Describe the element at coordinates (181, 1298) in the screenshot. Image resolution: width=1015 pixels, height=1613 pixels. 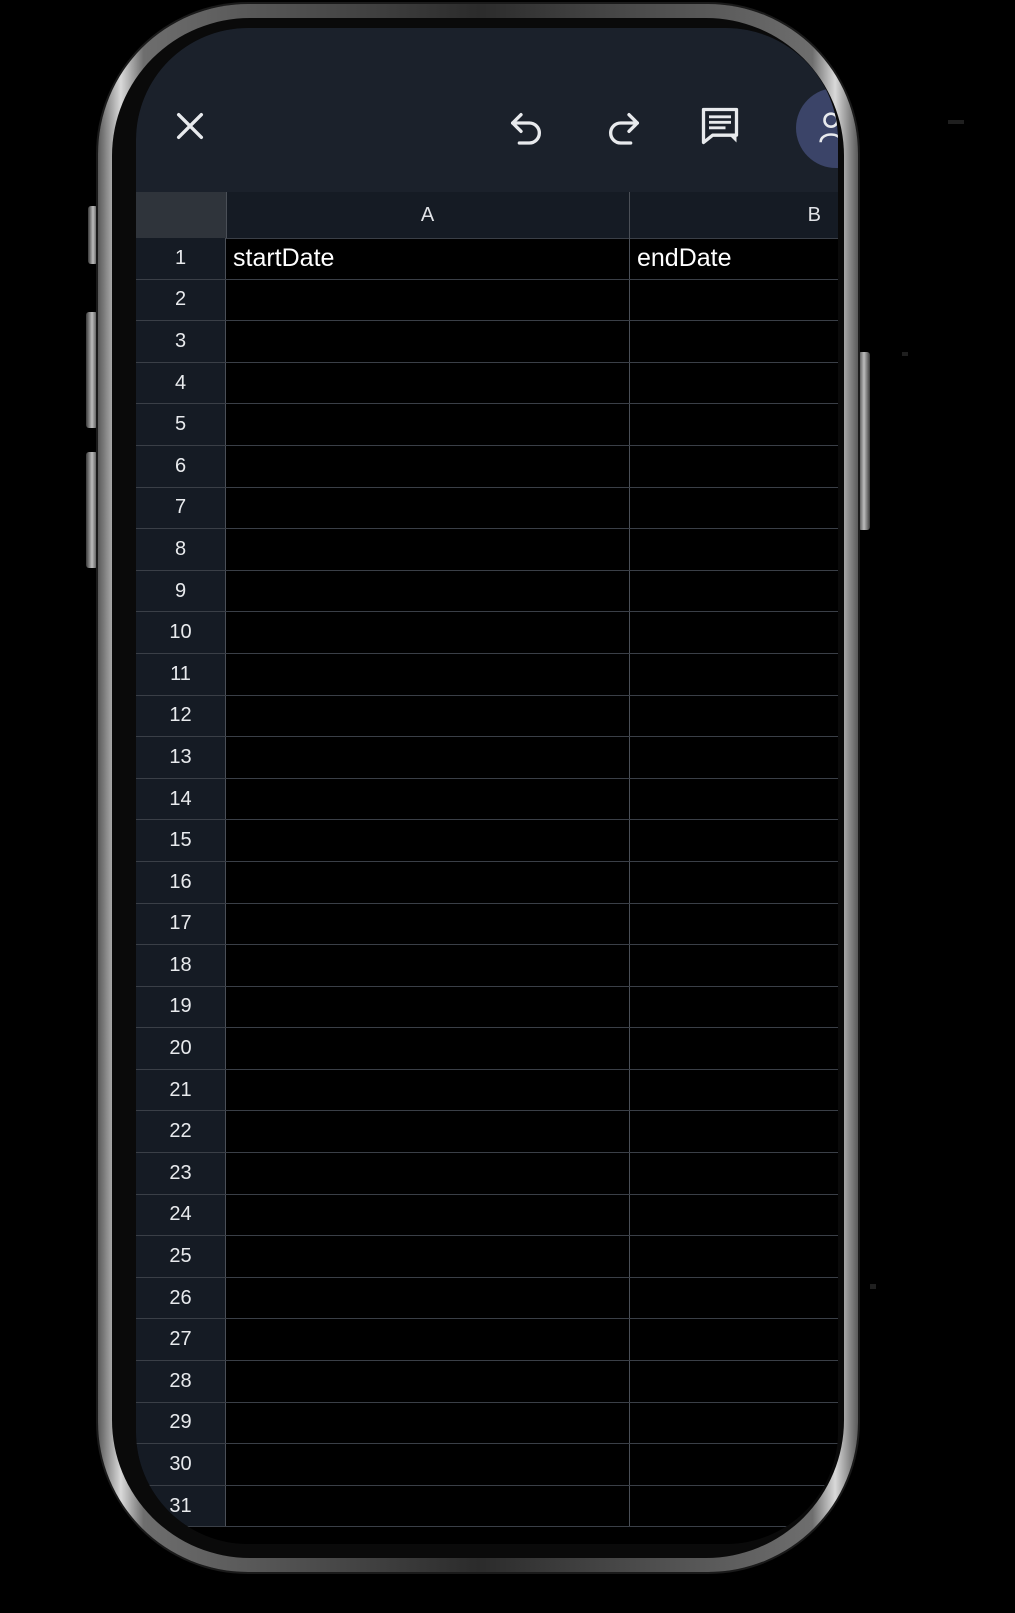
I see `row-header: 26` at that location.